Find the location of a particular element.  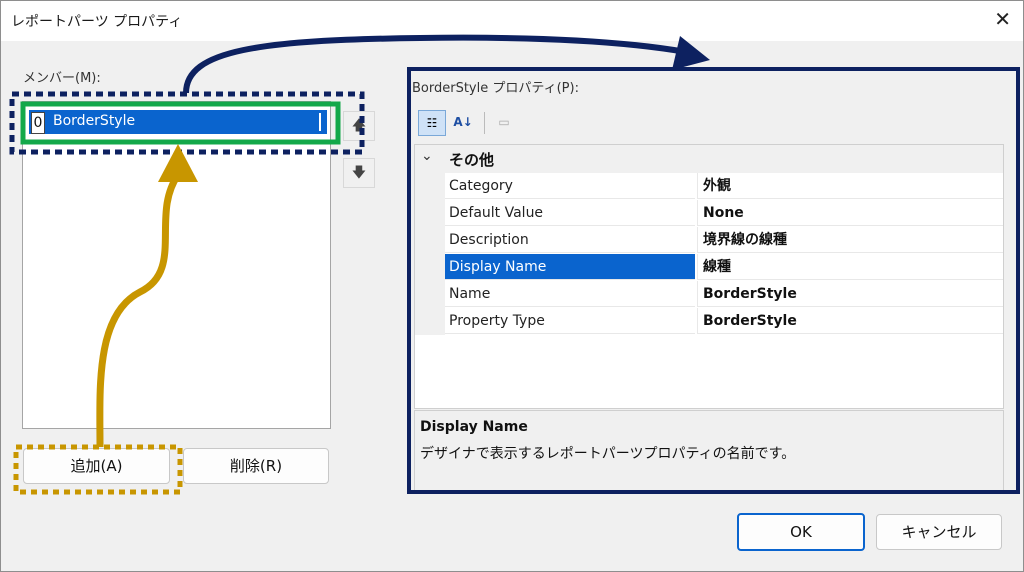

alphabetical-button: A↓ is located at coordinates (463, 122).